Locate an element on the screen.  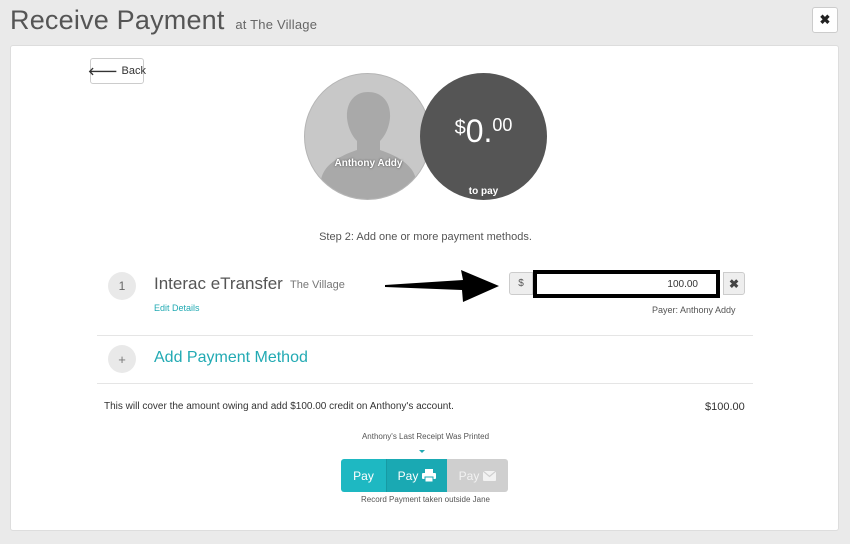
currency-addon: $ is located at coordinates (521, 283).